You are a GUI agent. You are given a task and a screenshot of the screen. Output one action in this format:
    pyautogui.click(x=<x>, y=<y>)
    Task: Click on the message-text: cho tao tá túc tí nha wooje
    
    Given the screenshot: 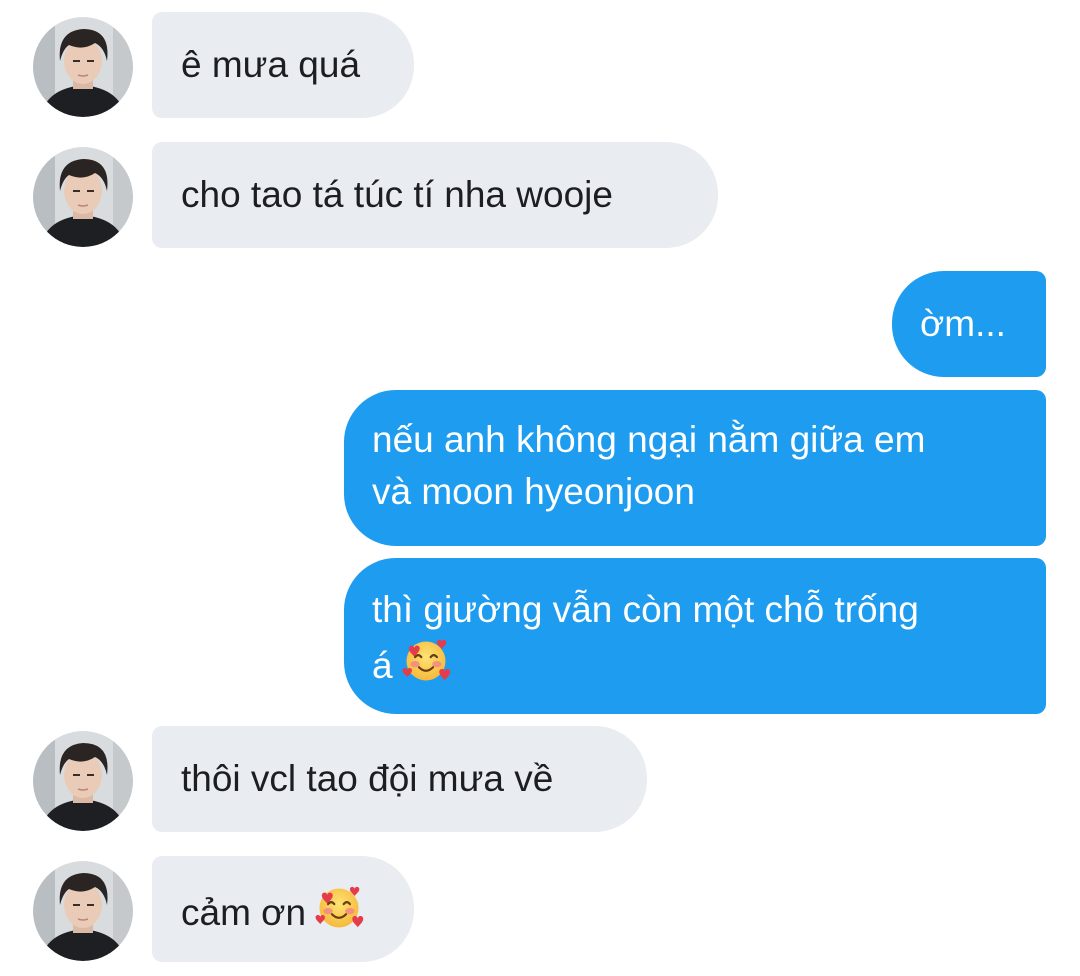 What is the action you would take?
    pyautogui.click(x=397, y=194)
    